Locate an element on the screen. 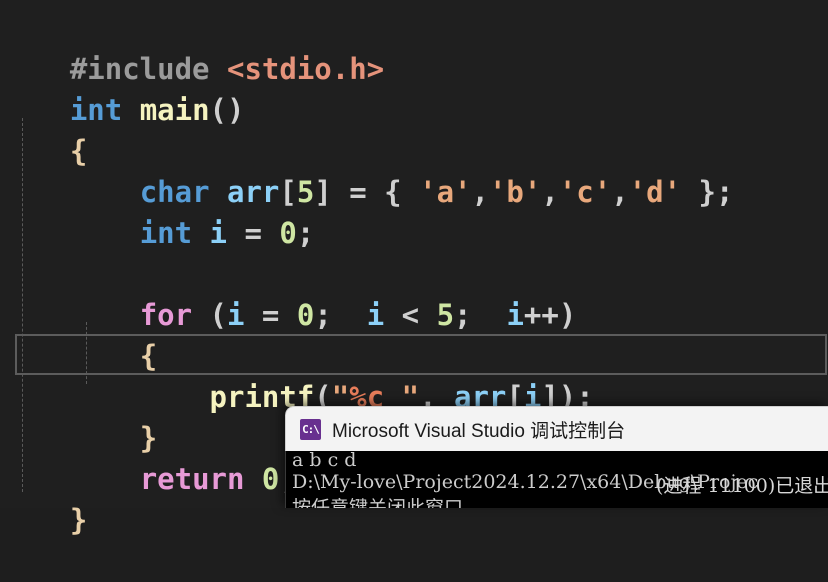 The width and height of the screenshot is (828, 582). code-line-content: } is located at coordinates (78, 520).